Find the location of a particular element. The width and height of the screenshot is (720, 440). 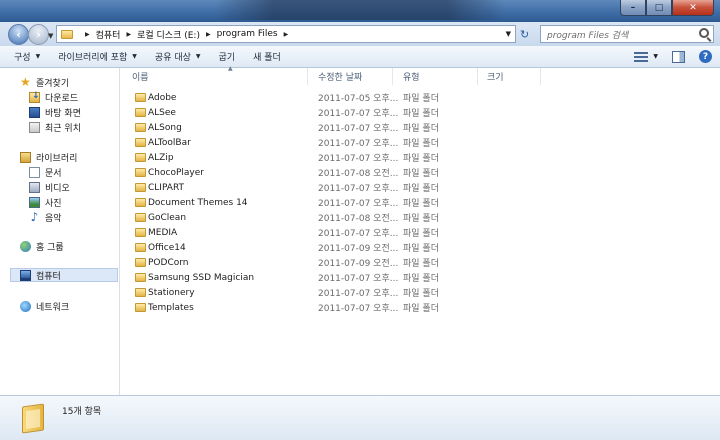

nav-item-downloads: 다운로드 is located at coordinates (53, 97).